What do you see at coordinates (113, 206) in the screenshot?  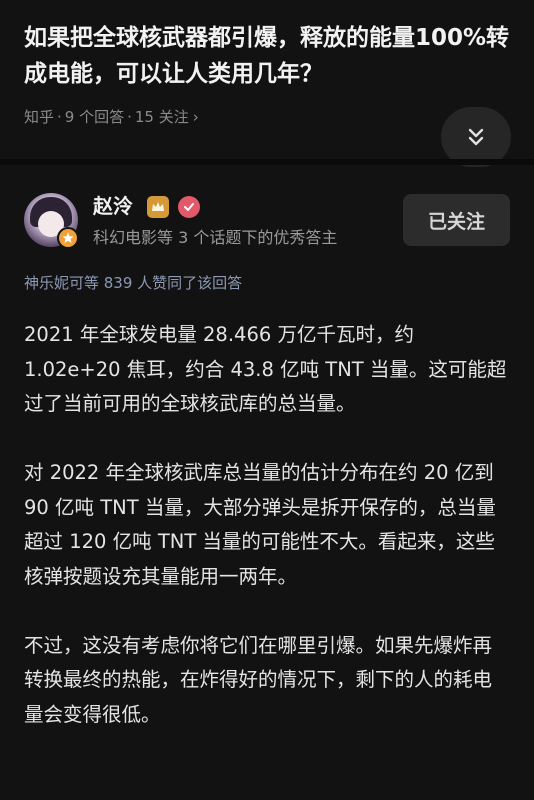 I see `author-name: 赵泠` at bounding box center [113, 206].